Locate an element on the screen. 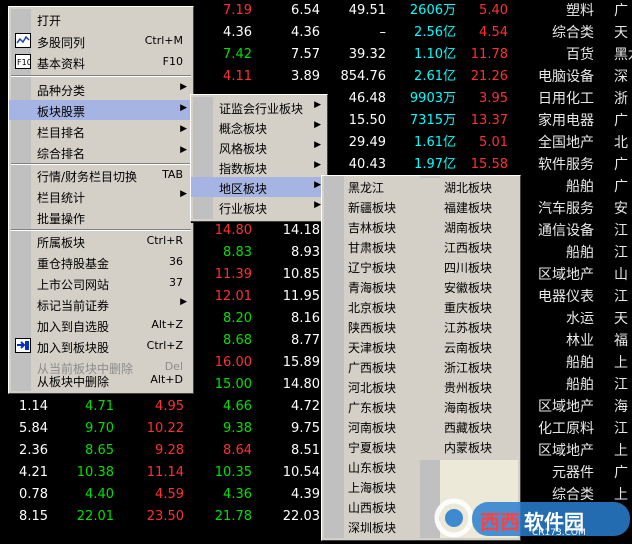 This screenshot has height=544, width=632. region-item: 河南板块 is located at coordinates (383, 428).